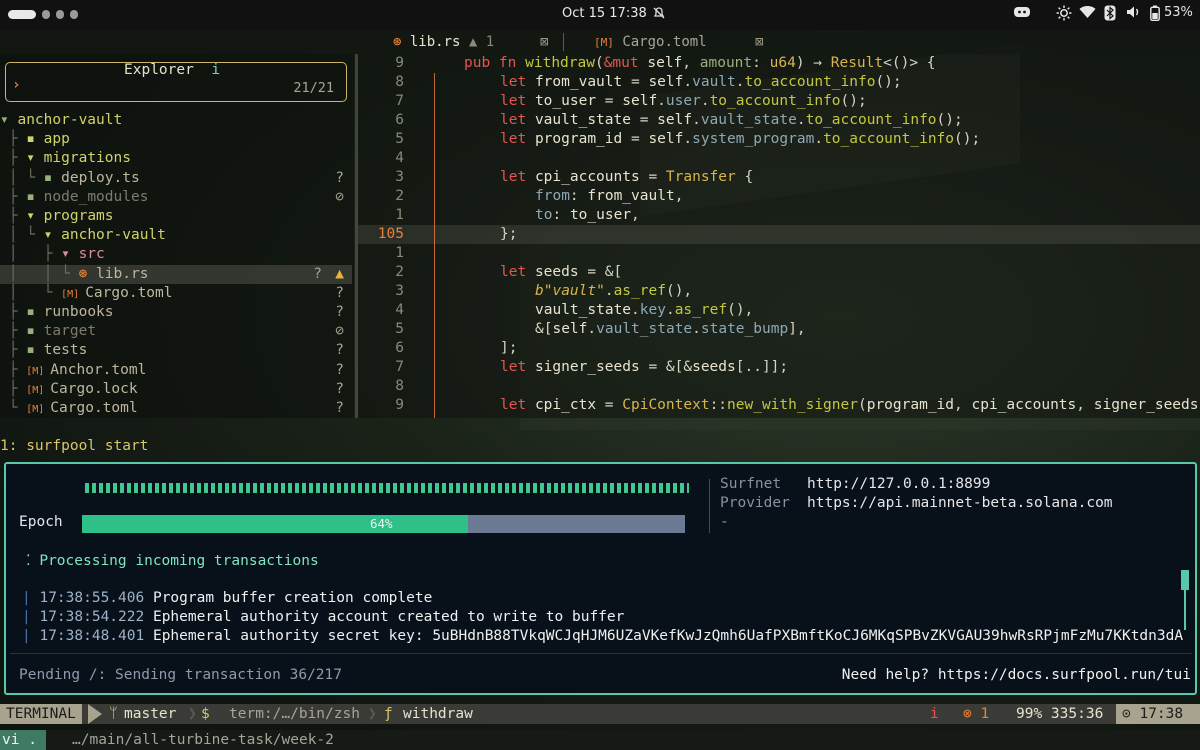 The width and height of the screenshot is (1200, 750). What do you see at coordinates (659, 15) in the screenshot?
I see `bell-off-icon` at bounding box center [659, 15].